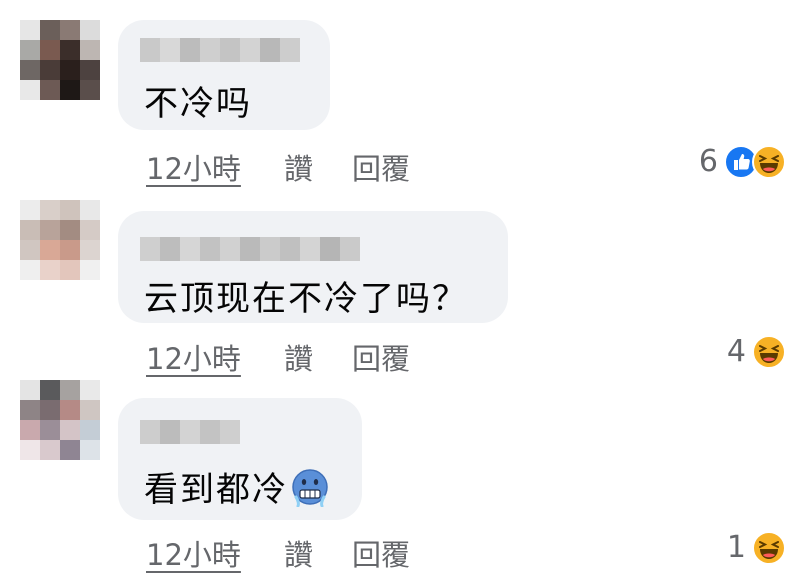  I want to click on comment-bubble: 云顶现在不冷了吗？, so click(313, 267).